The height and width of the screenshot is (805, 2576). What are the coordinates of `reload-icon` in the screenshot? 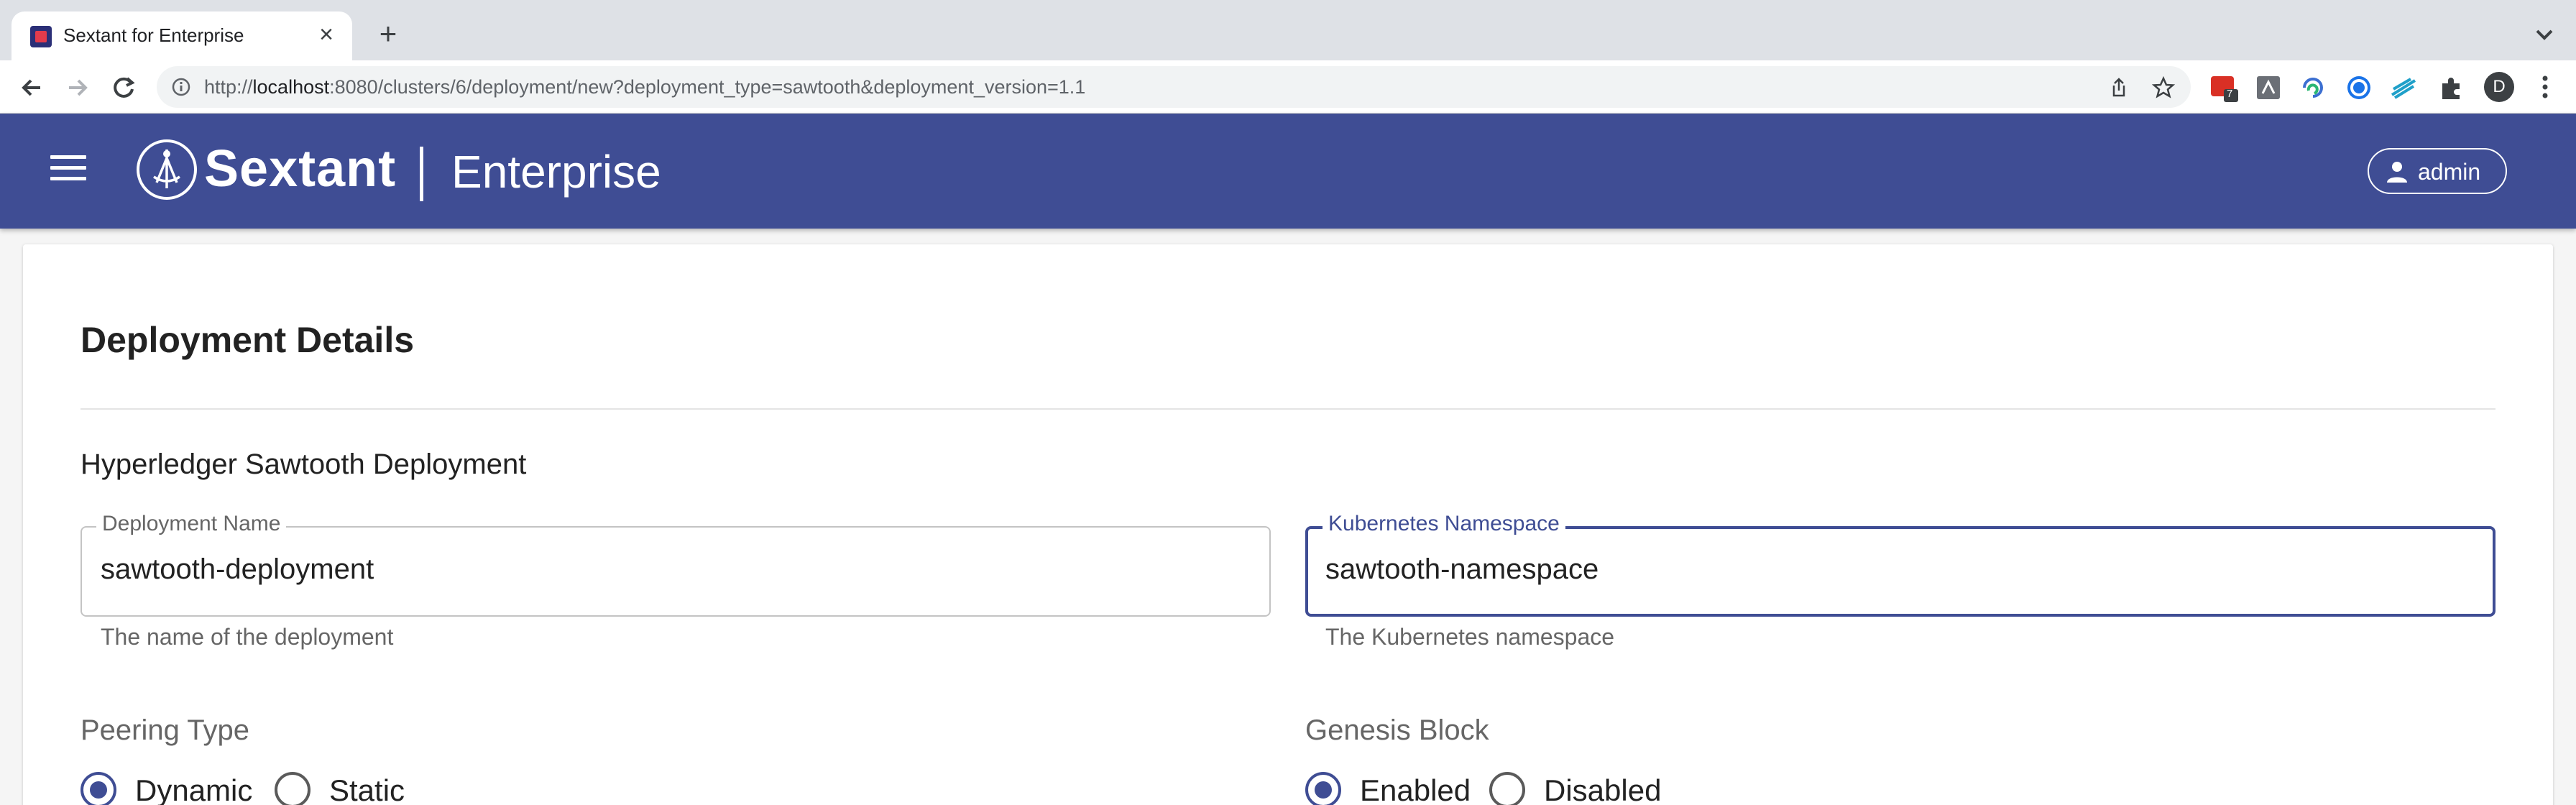 It's located at (123, 87).